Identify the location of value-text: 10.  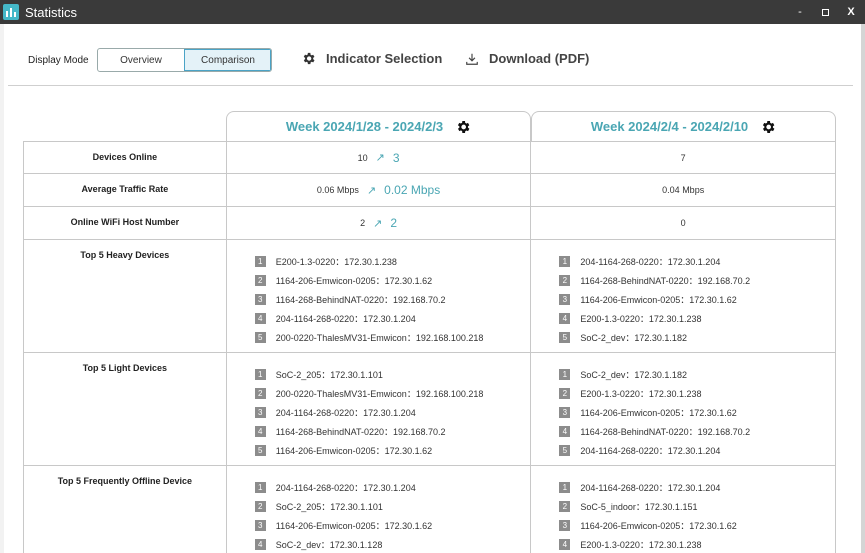
(362, 157).